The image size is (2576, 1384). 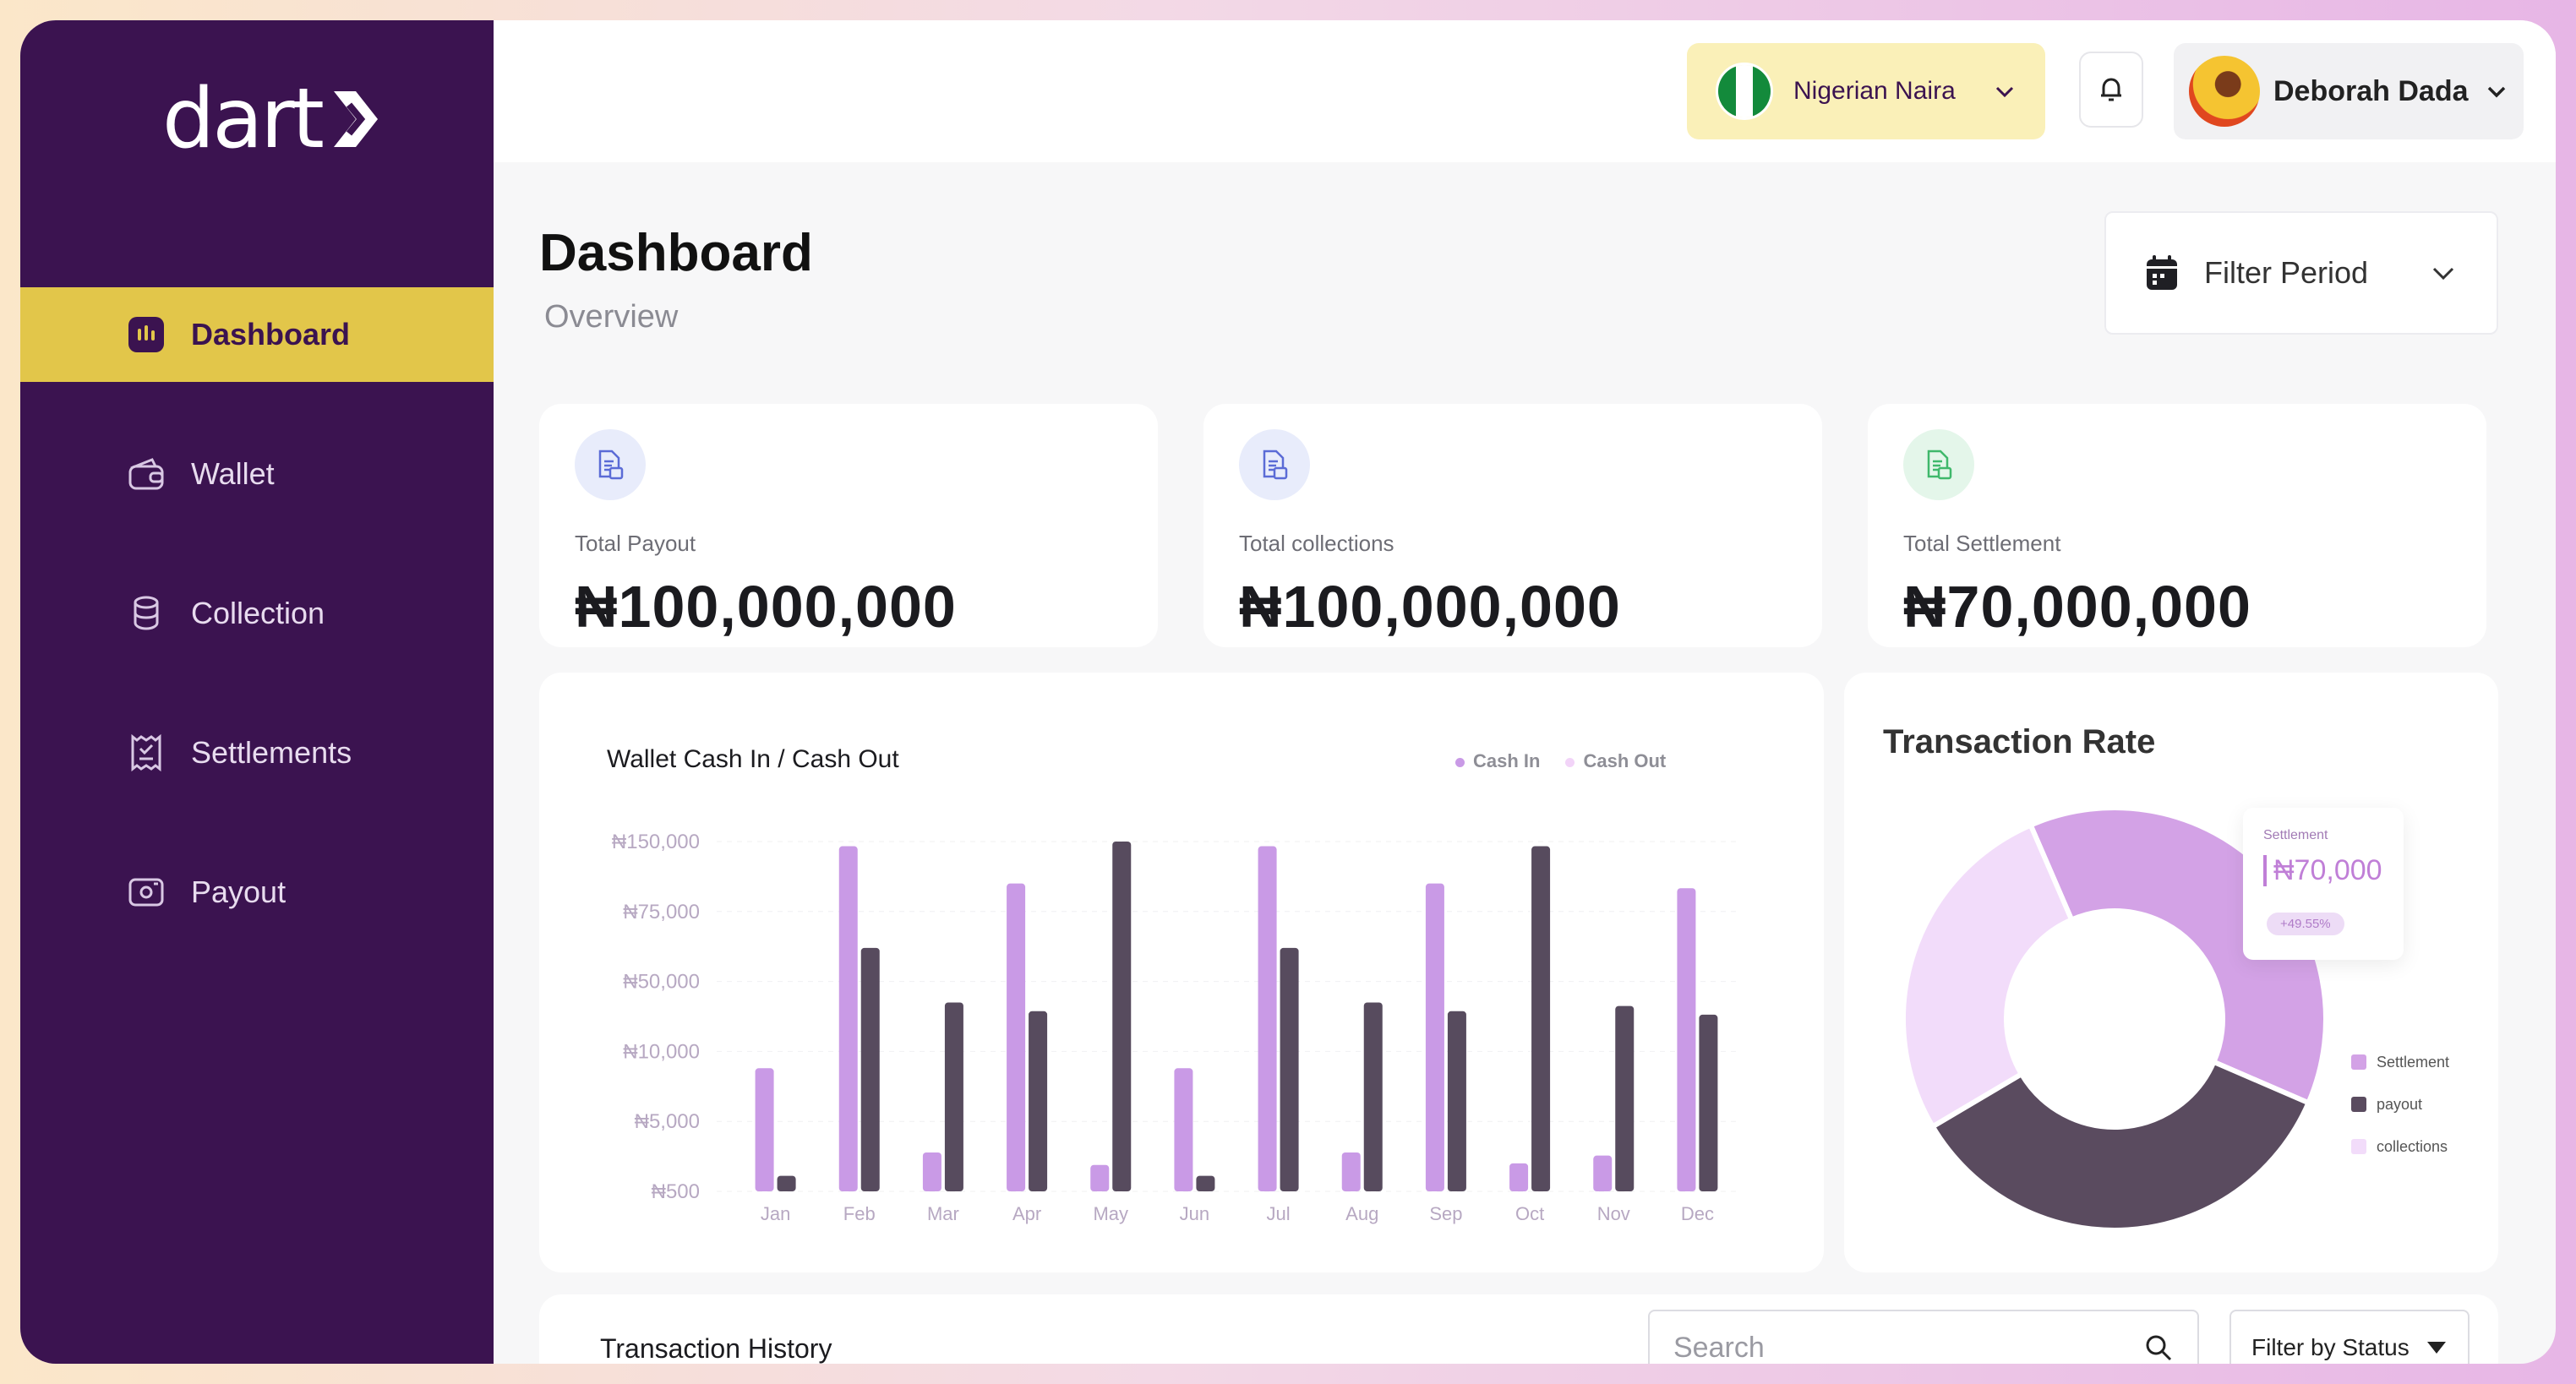 What do you see at coordinates (1110, 1213) in the screenshot?
I see `x-tick-label: May` at bounding box center [1110, 1213].